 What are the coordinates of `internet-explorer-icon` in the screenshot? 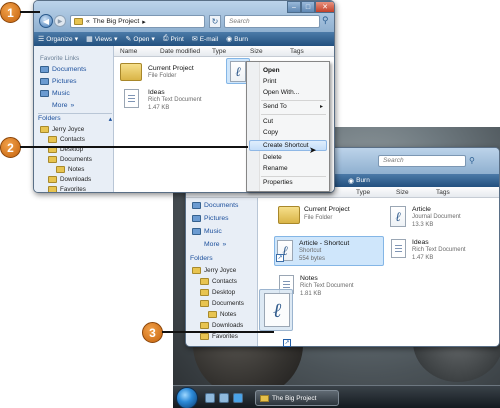 It's located at (238, 398).